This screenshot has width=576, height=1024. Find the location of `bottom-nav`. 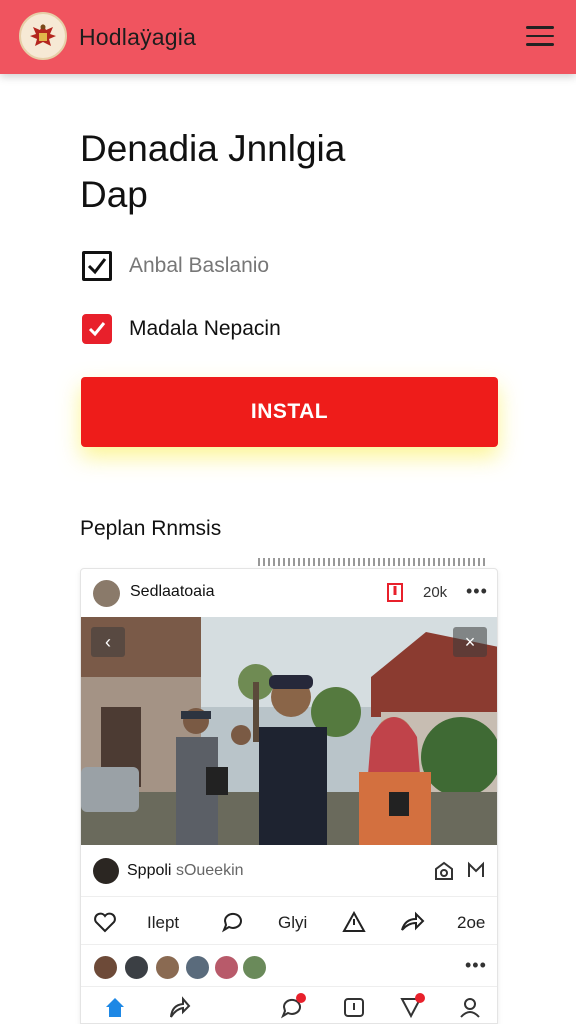

bottom-nav is located at coordinates (289, 1006).